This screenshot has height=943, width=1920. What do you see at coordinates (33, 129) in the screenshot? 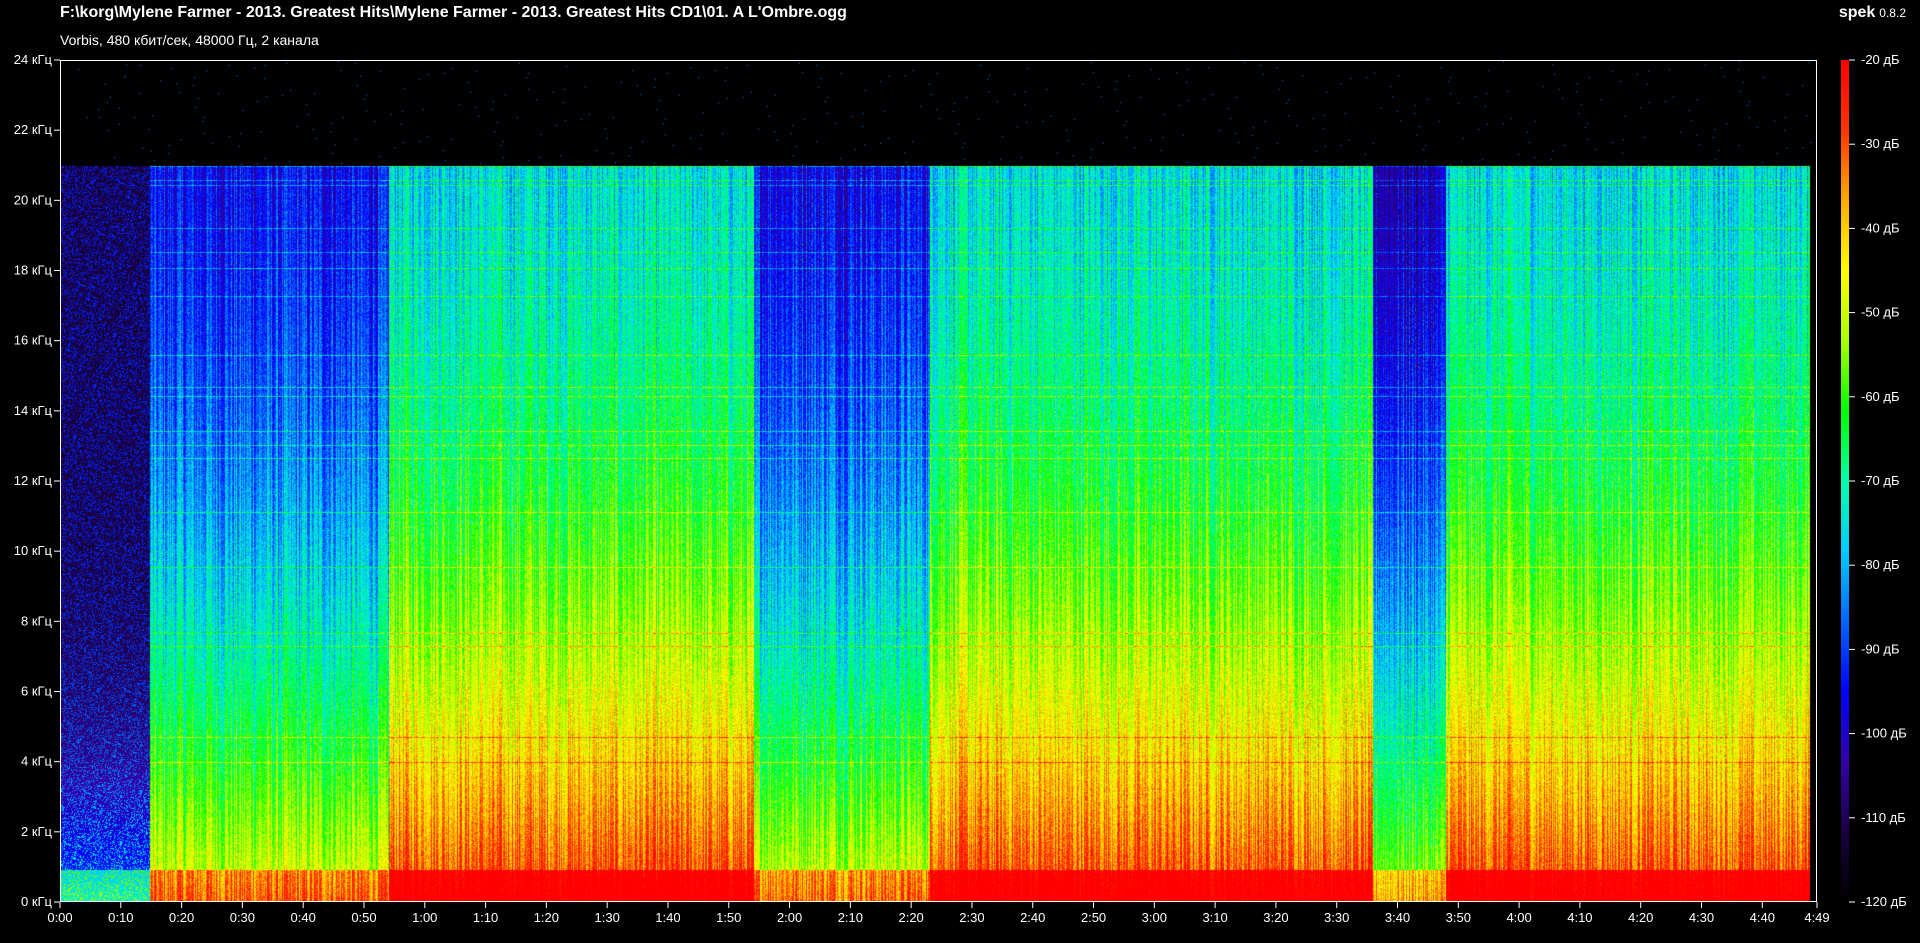
I see `y-tick-label: 22 кГц` at bounding box center [33, 129].